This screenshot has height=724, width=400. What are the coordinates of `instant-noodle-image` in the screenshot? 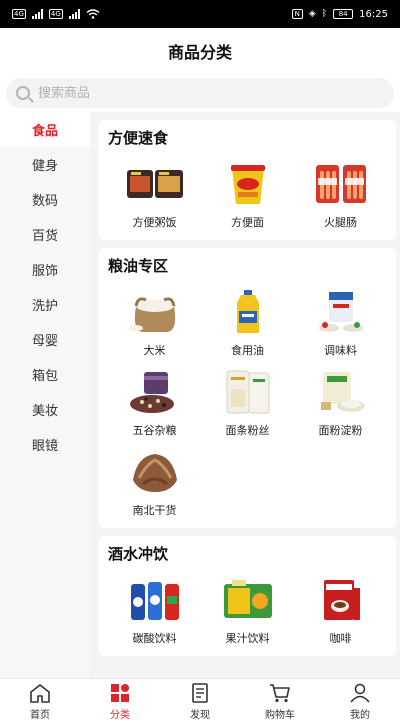 It's located at (248, 184).